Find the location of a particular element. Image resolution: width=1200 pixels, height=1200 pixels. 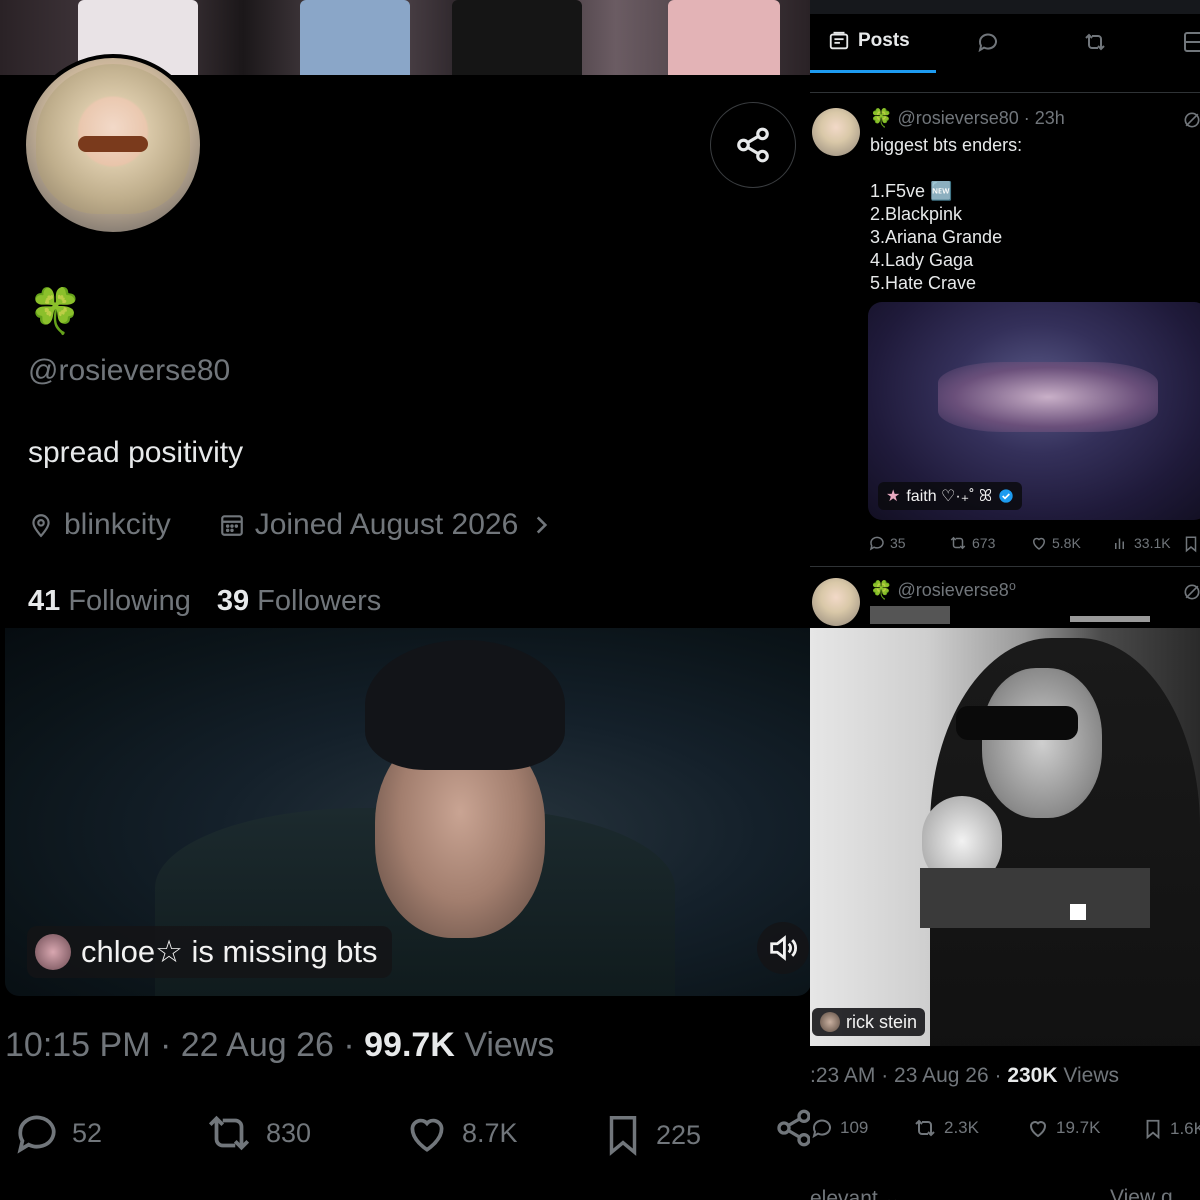

like-count: 8.7K is located at coordinates (490, 1132).